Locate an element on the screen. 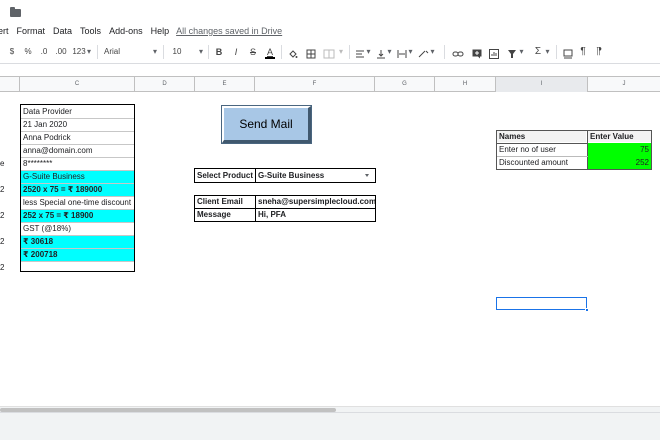  column-header-b is located at coordinates (10, 84).